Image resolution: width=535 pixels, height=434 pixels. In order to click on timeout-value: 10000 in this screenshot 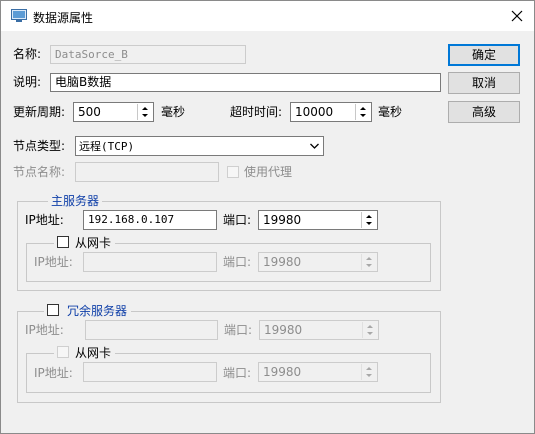, I will do `click(314, 112)`.